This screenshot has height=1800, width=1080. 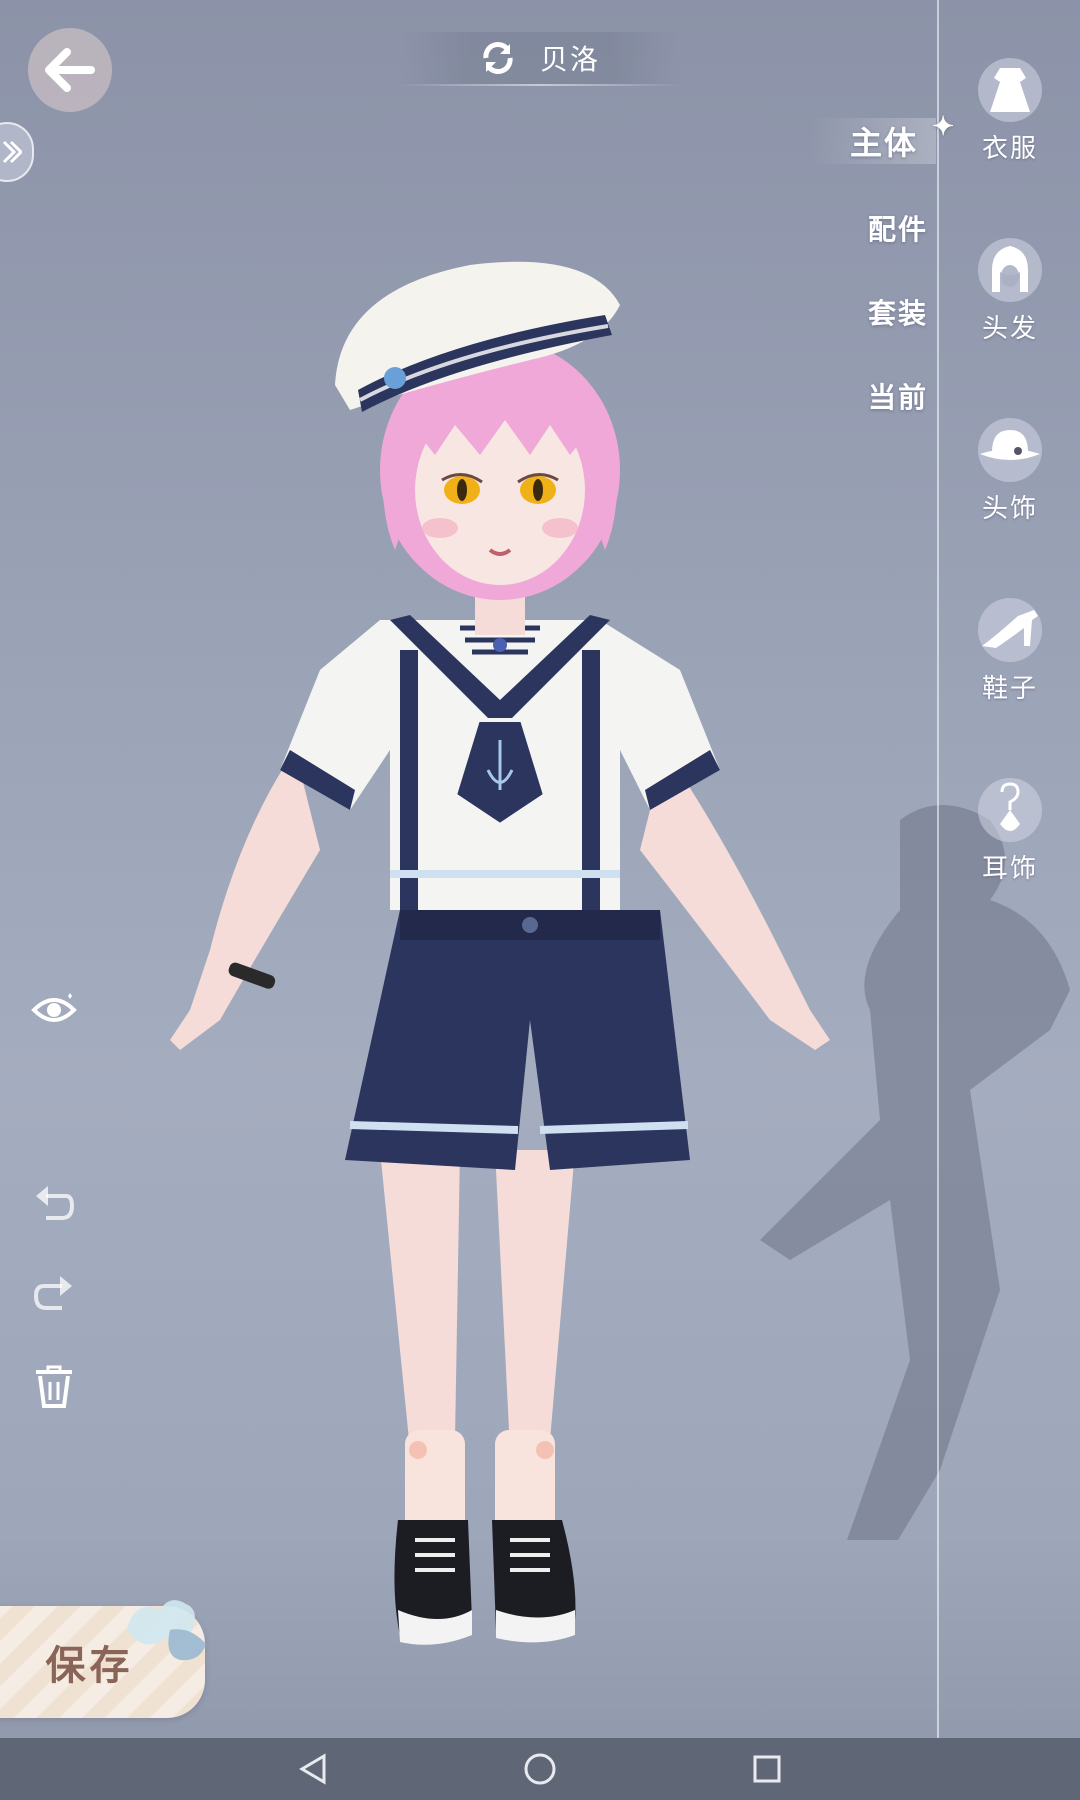 What do you see at coordinates (883, 143) in the screenshot?
I see `tab-main-label: 主体` at bounding box center [883, 143].